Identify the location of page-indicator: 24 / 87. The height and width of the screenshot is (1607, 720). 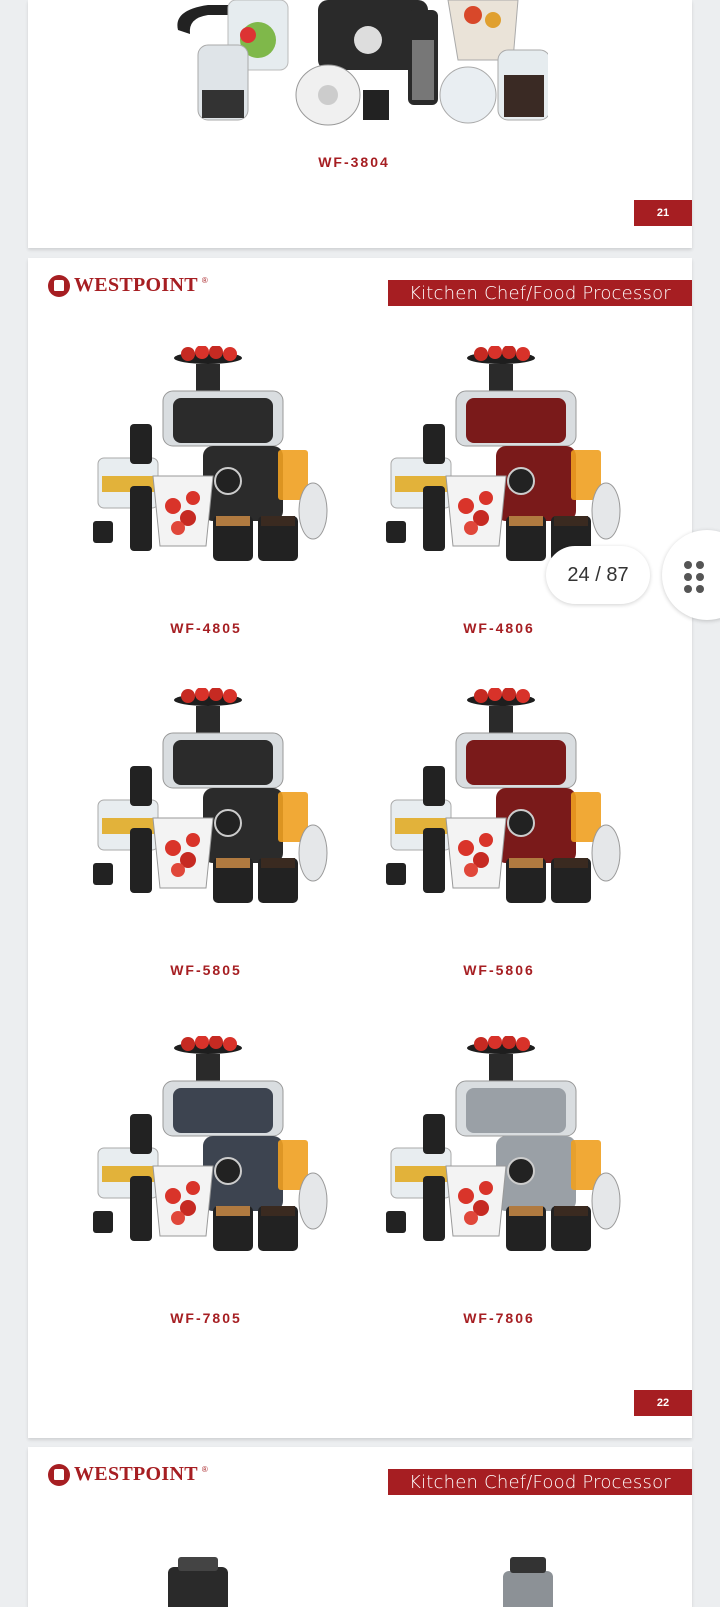
(598, 575).